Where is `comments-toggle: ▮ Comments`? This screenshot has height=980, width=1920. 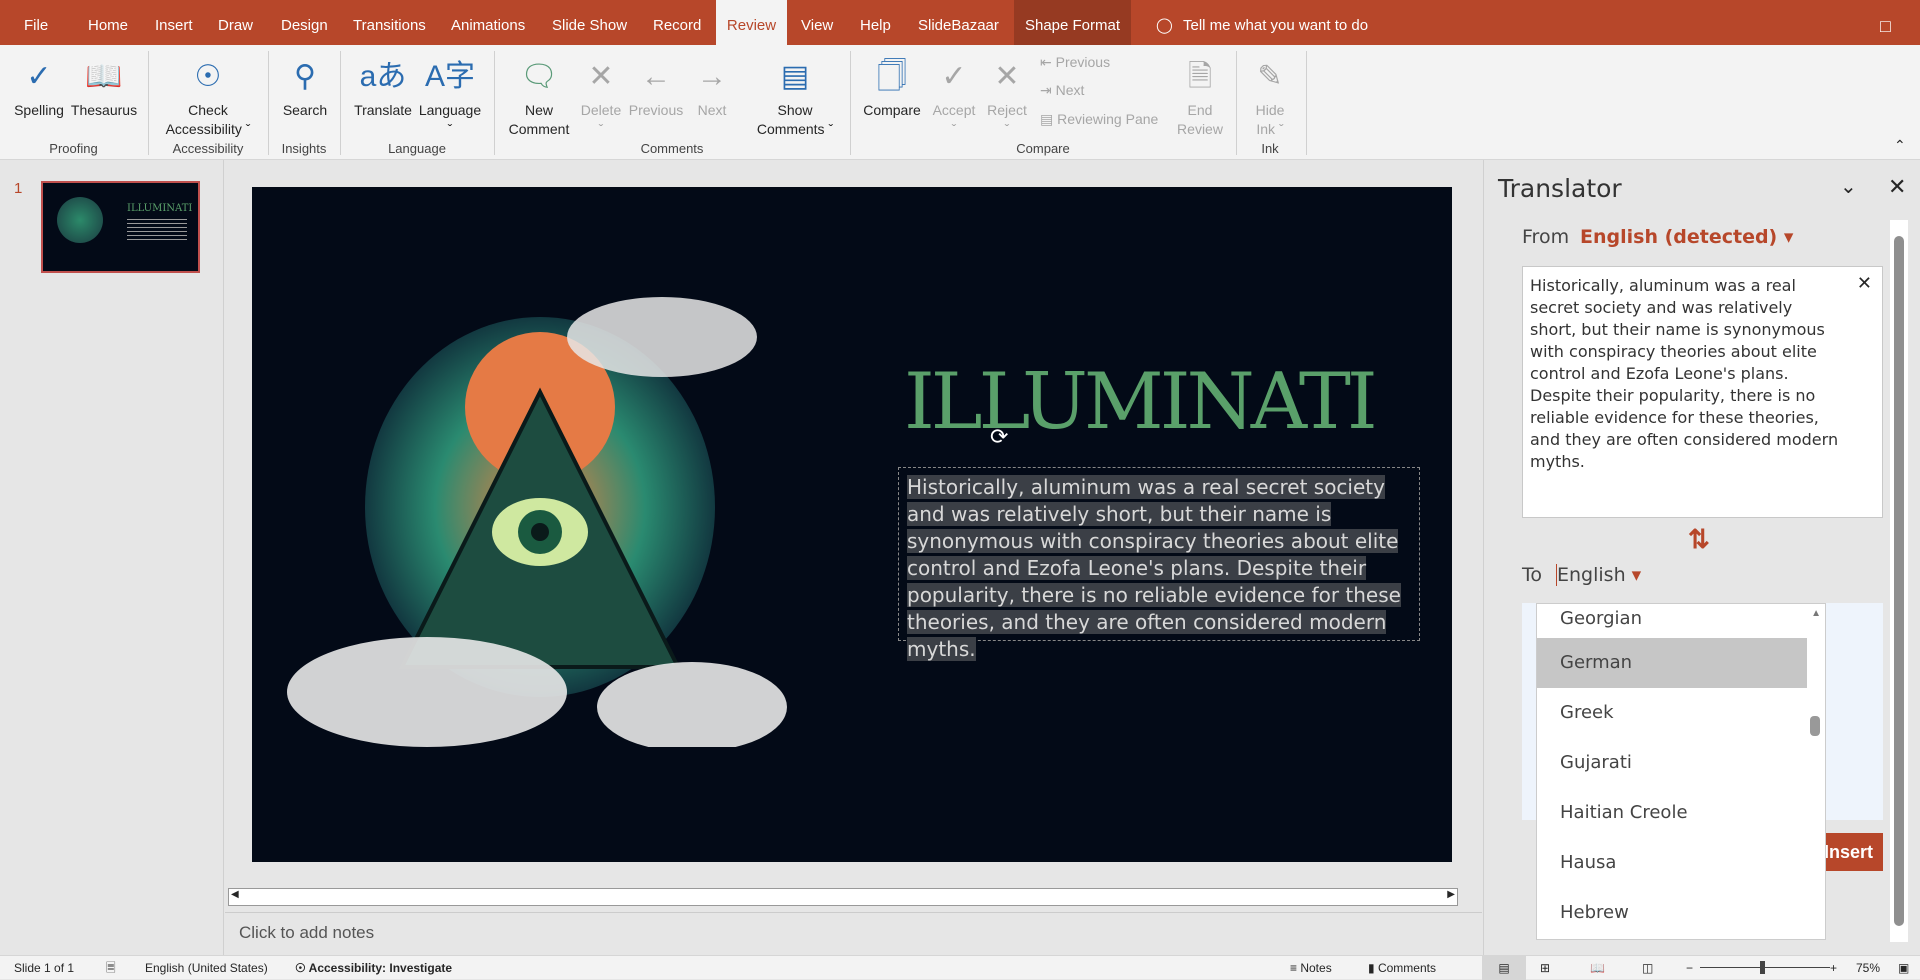 comments-toggle: ▮ Comments is located at coordinates (1402, 968).